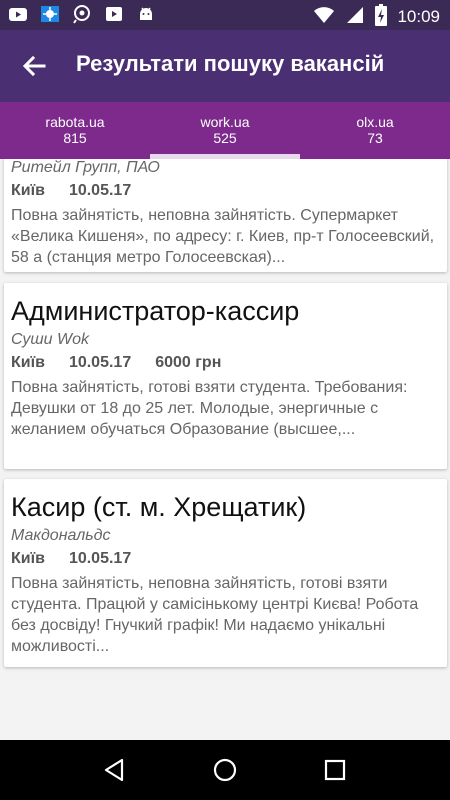 The image size is (450, 800). Describe the element at coordinates (114, 14) in the screenshot. I see `video-icon` at that location.